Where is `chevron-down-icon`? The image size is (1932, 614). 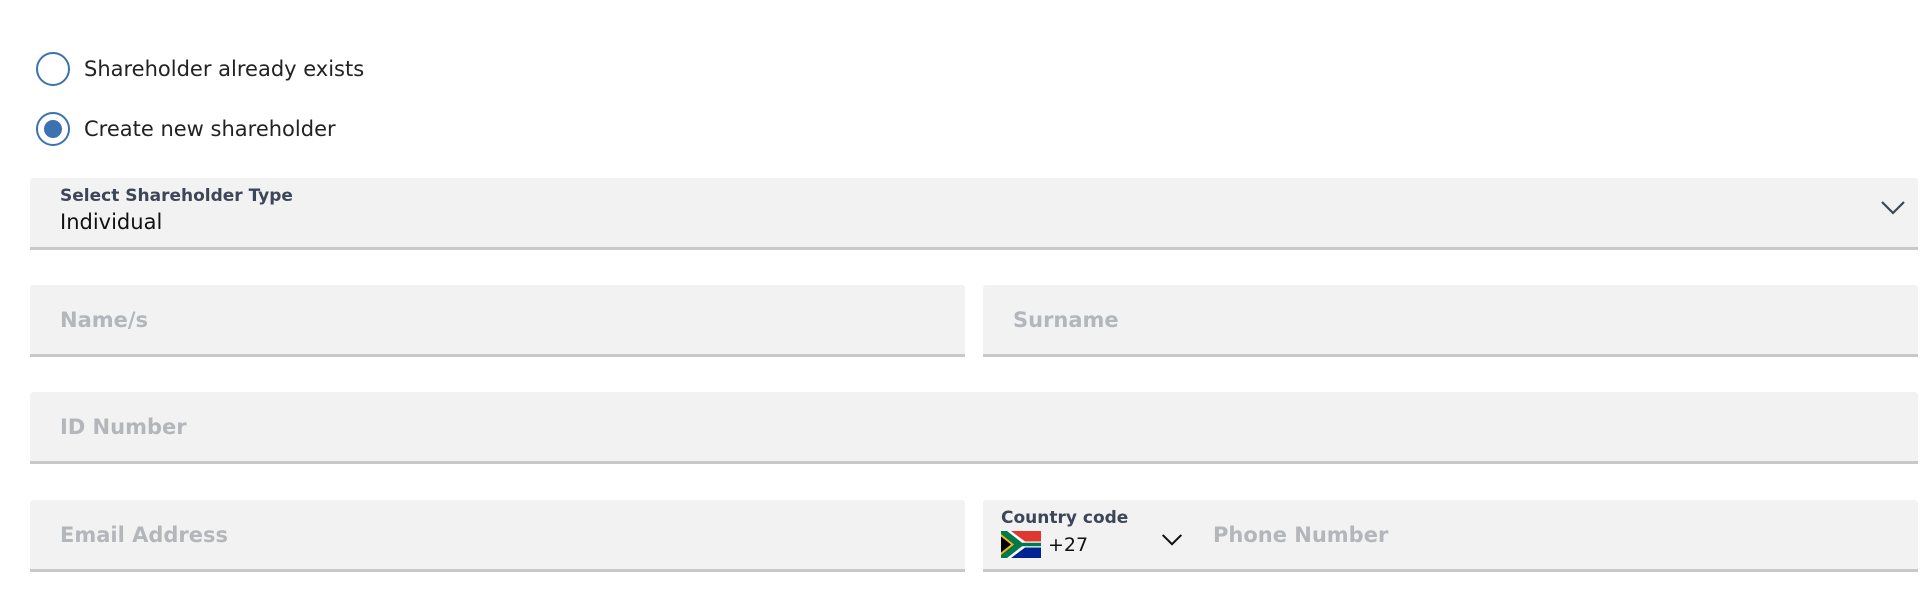 chevron-down-icon is located at coordinates (1893, 208).